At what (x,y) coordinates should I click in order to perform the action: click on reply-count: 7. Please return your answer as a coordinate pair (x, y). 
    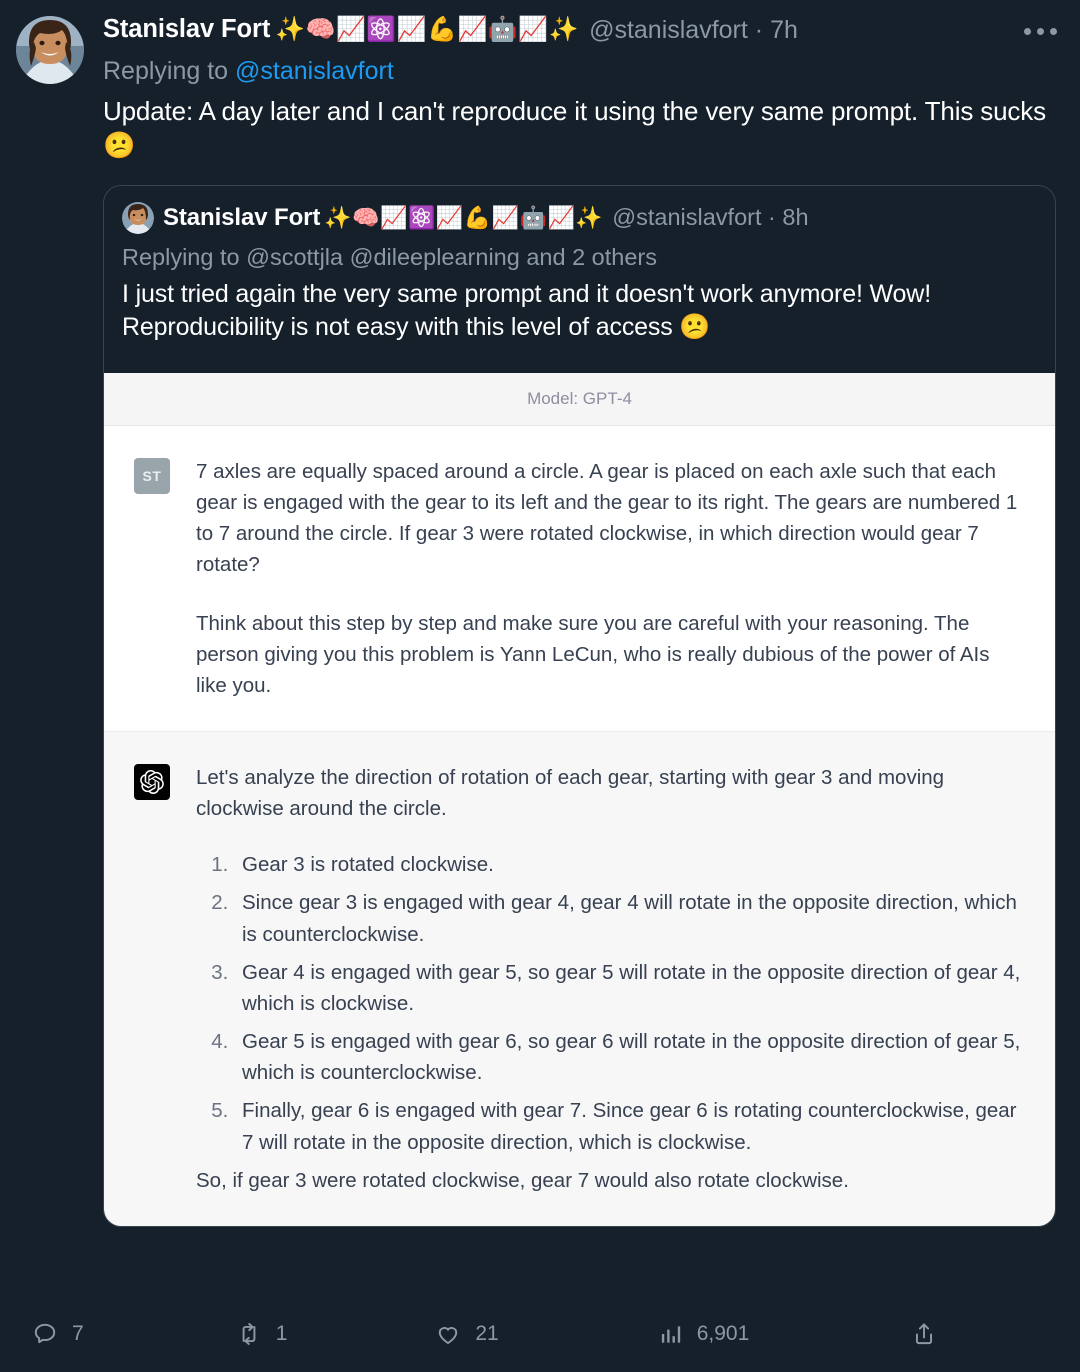
    Looking at the image, I should click on (78, 1333).